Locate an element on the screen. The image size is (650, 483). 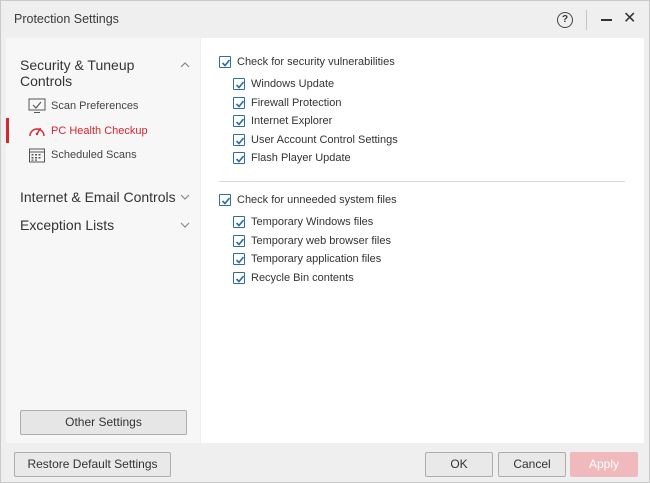
checkbox-windows-update: Windows Update is located at coordinates (283, 84).